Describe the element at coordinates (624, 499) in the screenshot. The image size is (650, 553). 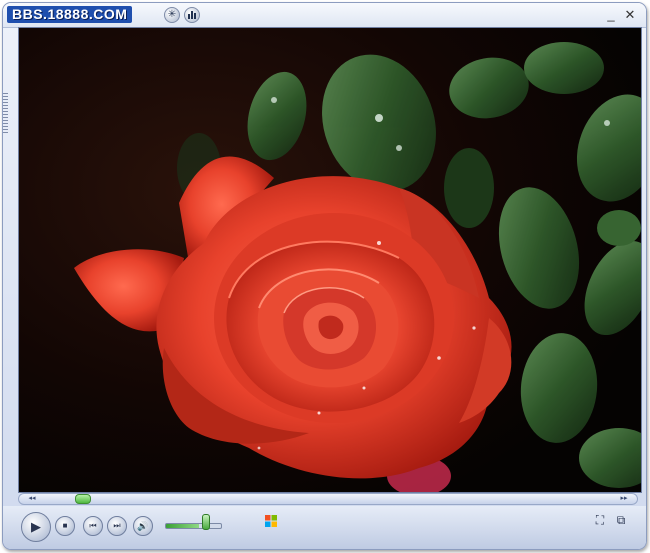
I see `seek-forward-button: ▸▸` at that location.